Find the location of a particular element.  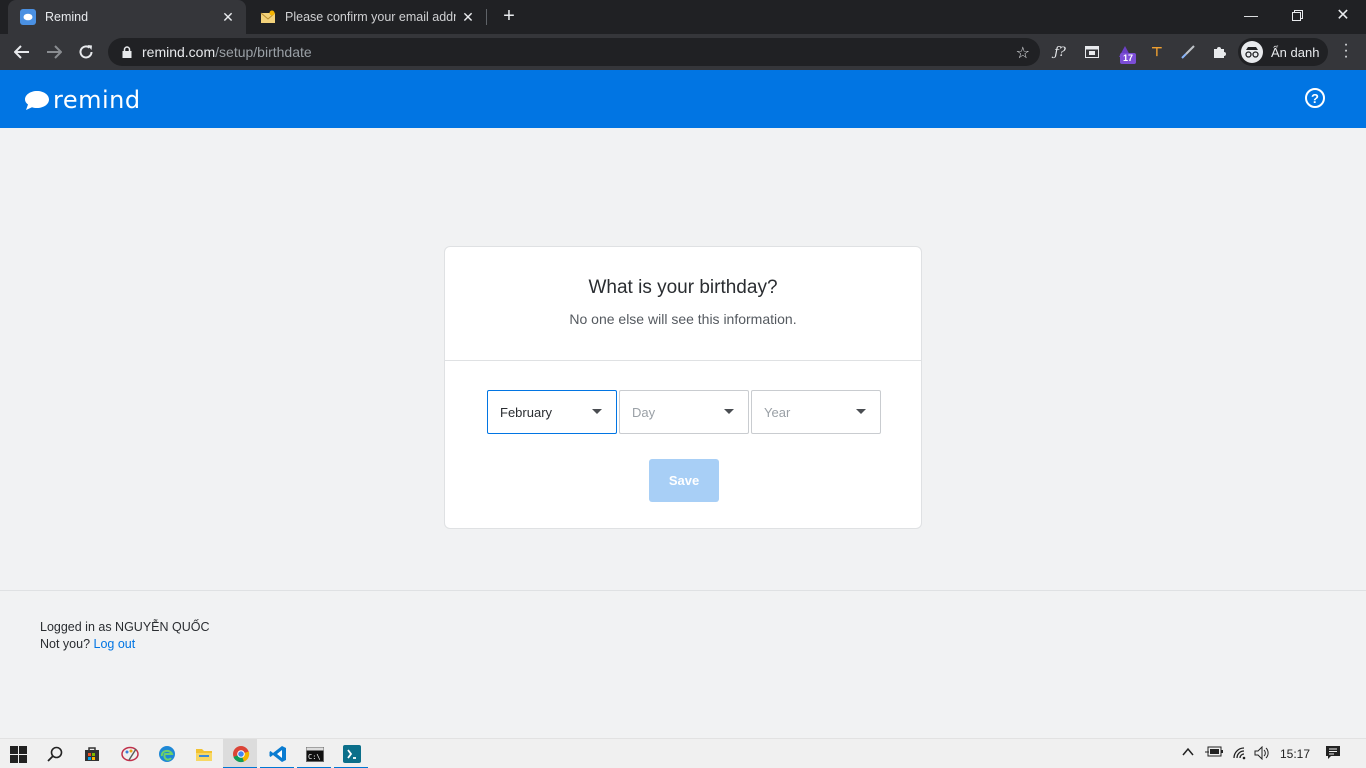

tab-title: Remind is located at coordinates (67, 17).